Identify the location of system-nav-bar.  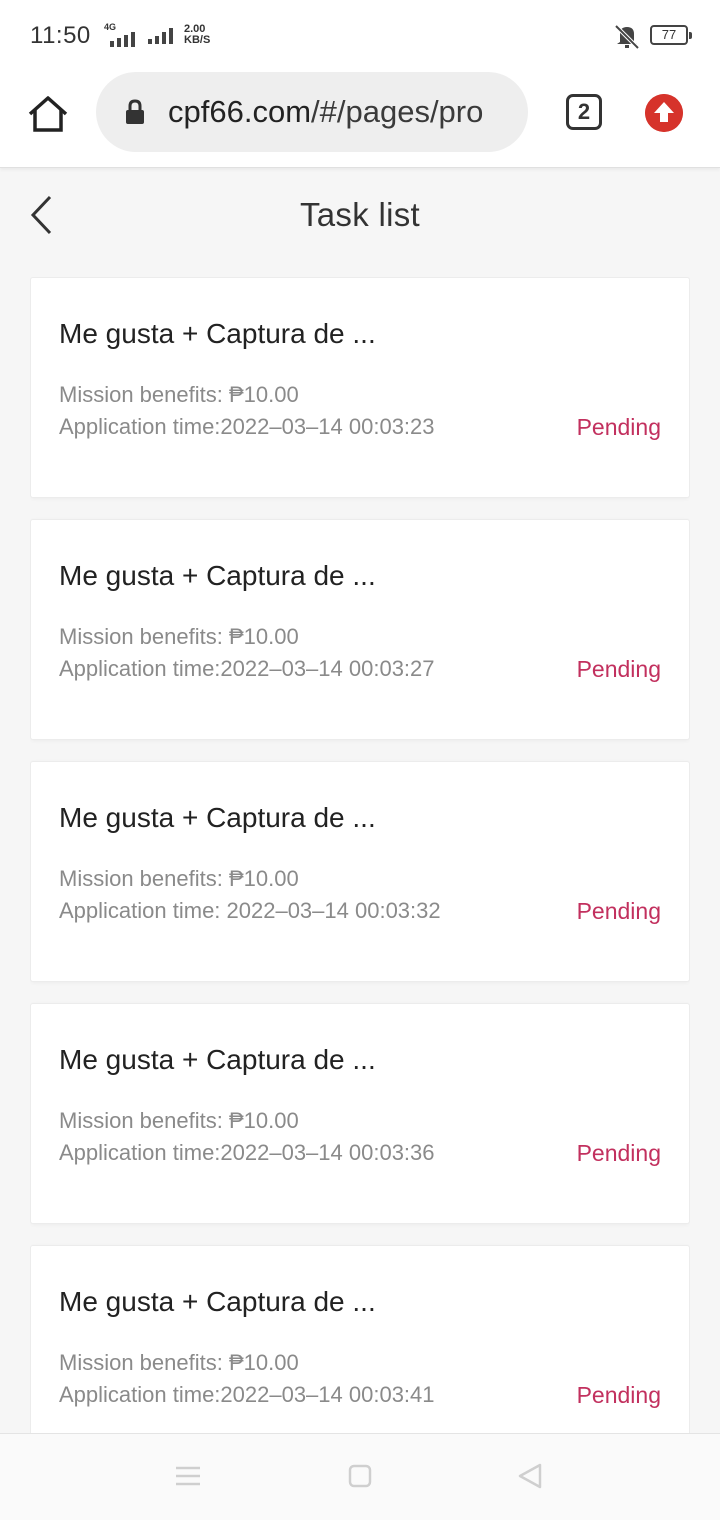
(360, 1476).